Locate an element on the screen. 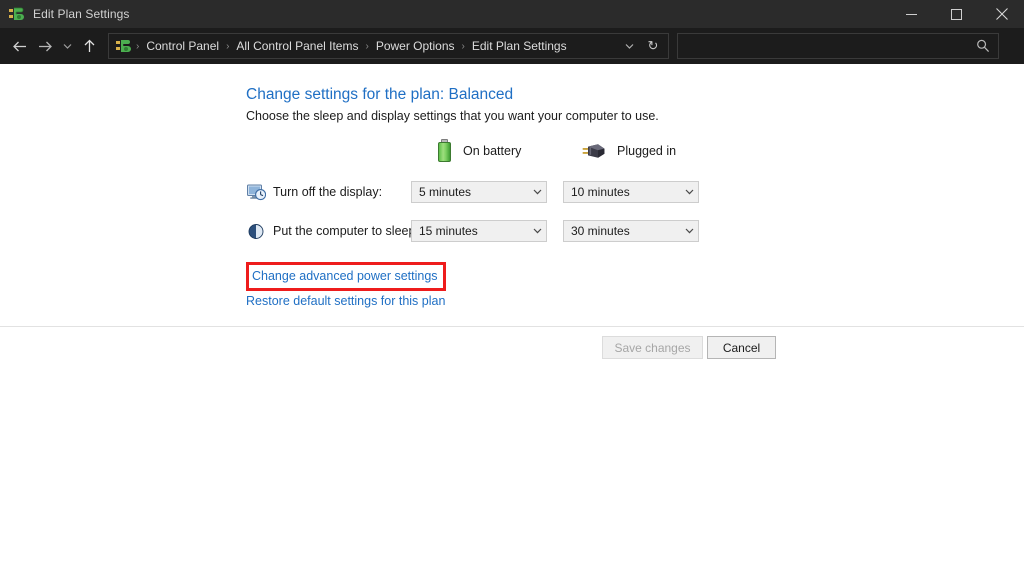 This screenshot has width=1024, height=576. combo-value: 10 minutes is located at coordinates (600, 191).